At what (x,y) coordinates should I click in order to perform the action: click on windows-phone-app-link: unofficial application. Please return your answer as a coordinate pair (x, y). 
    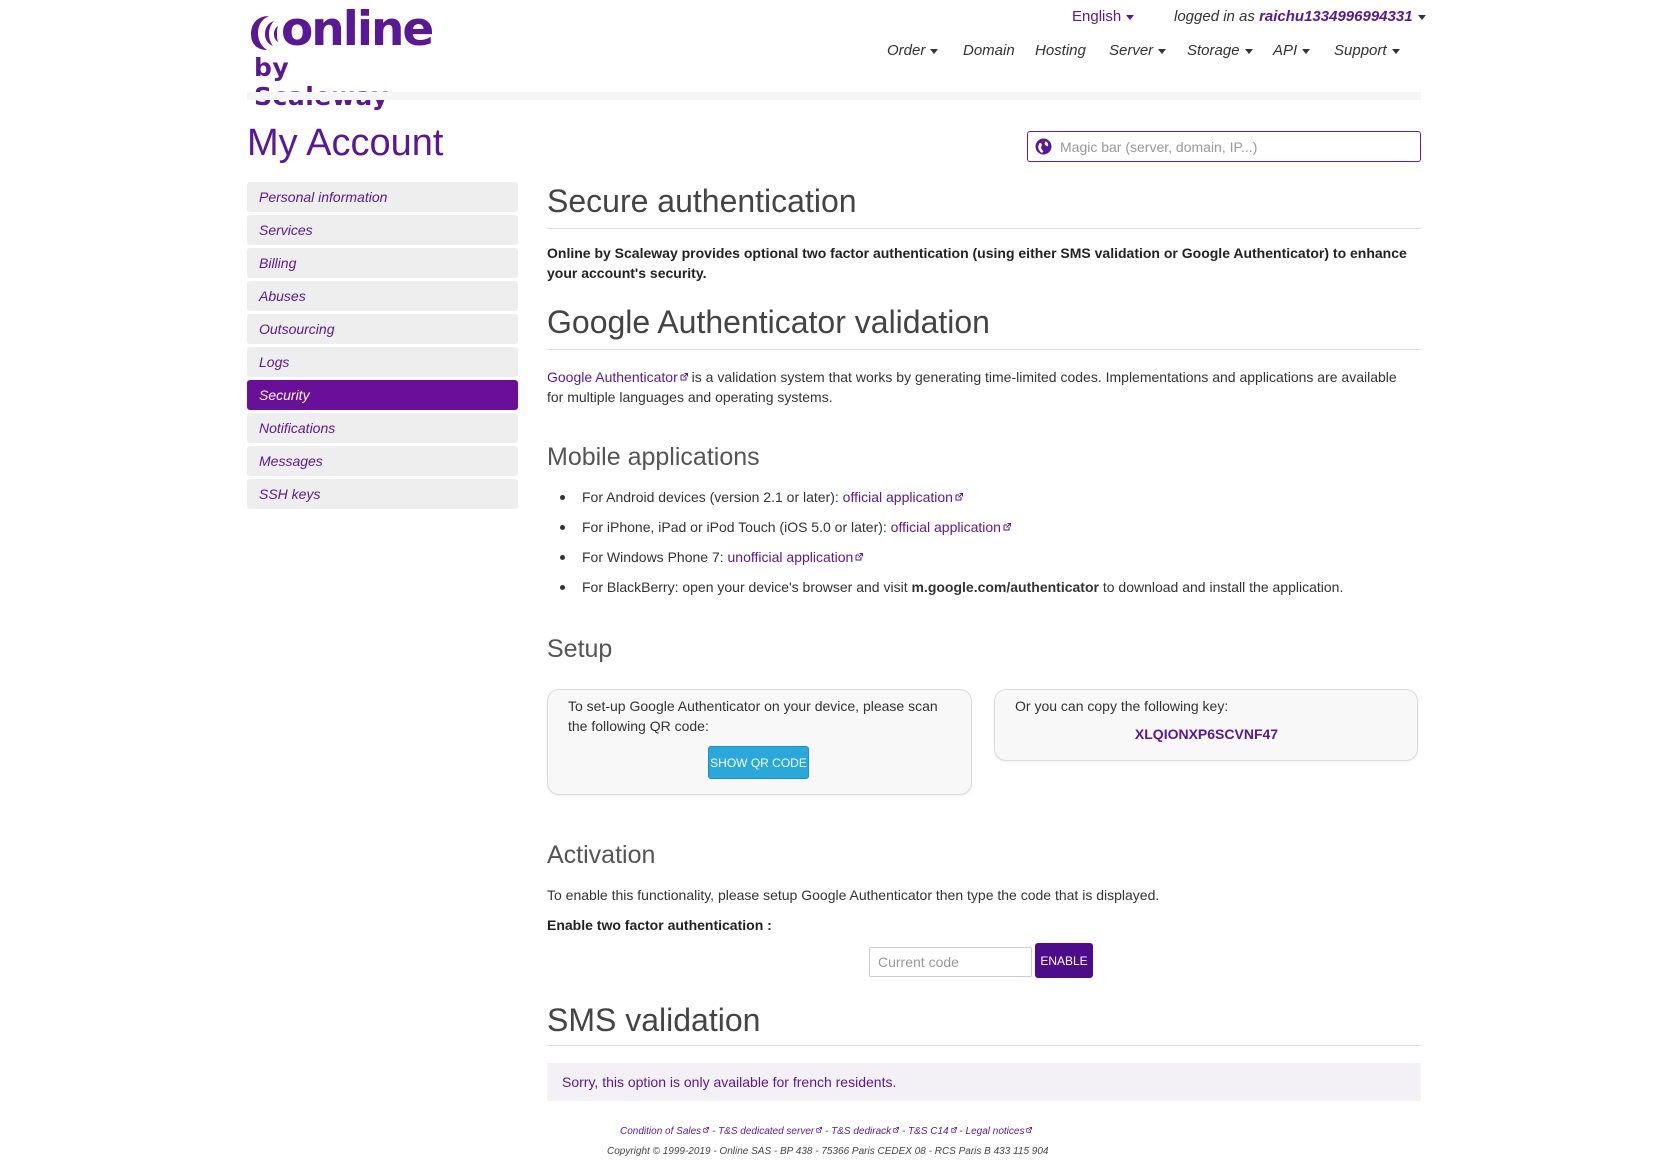
    Looking at the image, I should click on (796, 557).